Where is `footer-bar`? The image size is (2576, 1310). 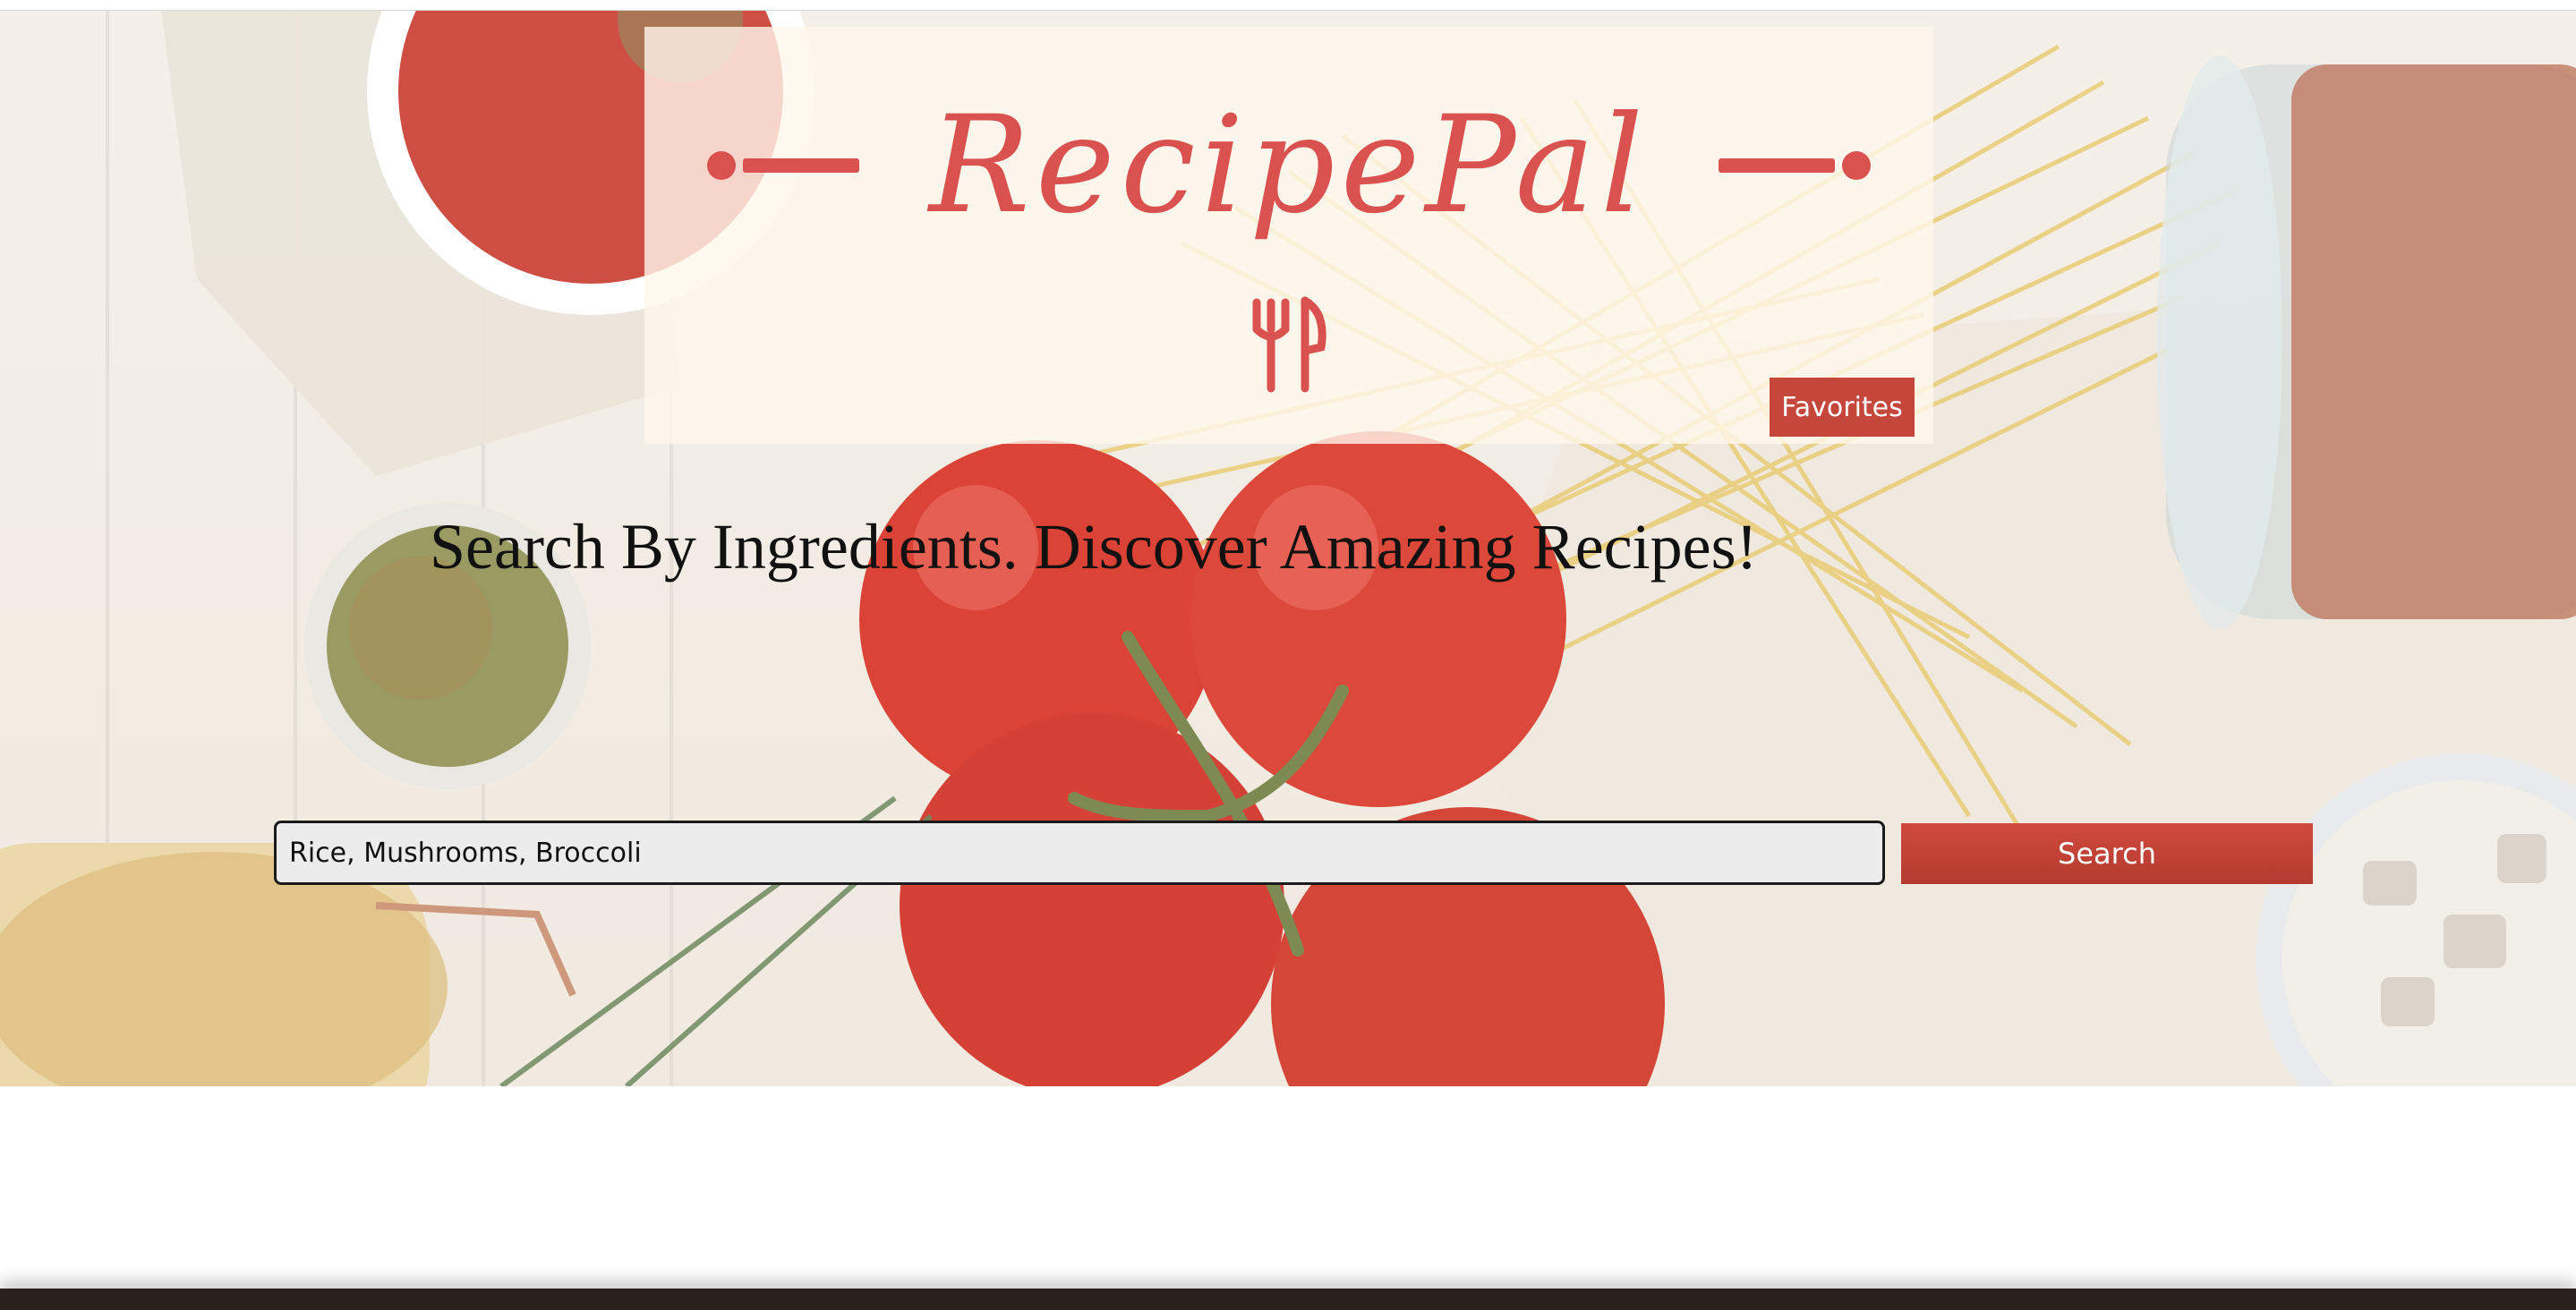
footer-bar is located at coordinates (1288, 1300).